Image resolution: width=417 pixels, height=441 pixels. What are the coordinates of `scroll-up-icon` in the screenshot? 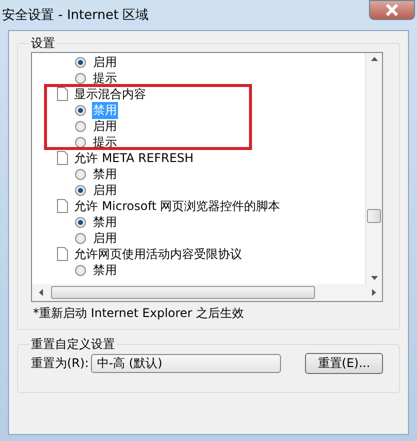 It's located at (374, 59).